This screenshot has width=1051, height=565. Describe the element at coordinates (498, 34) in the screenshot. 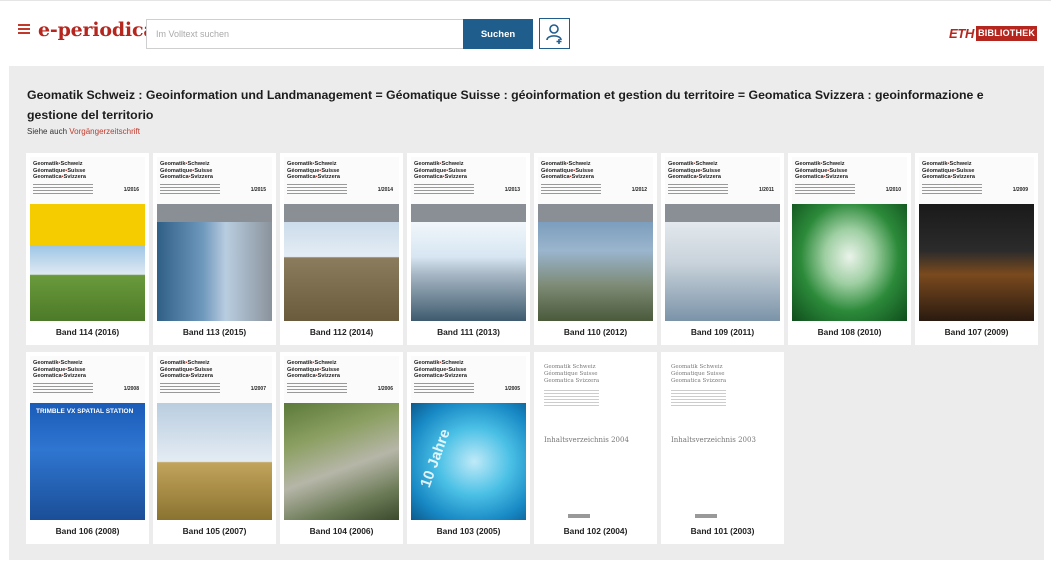

I see `search-button: Suchen` at that location.